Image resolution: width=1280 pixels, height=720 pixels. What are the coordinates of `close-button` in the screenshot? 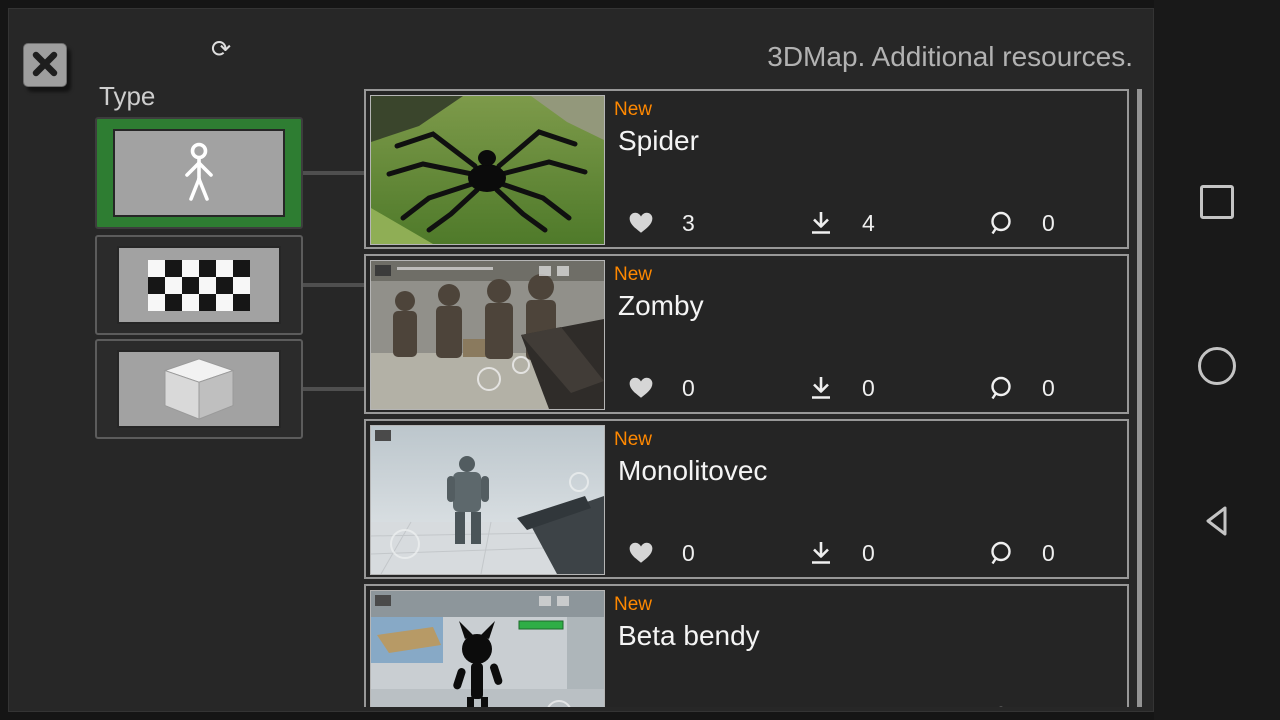 It's located at (45, 65).